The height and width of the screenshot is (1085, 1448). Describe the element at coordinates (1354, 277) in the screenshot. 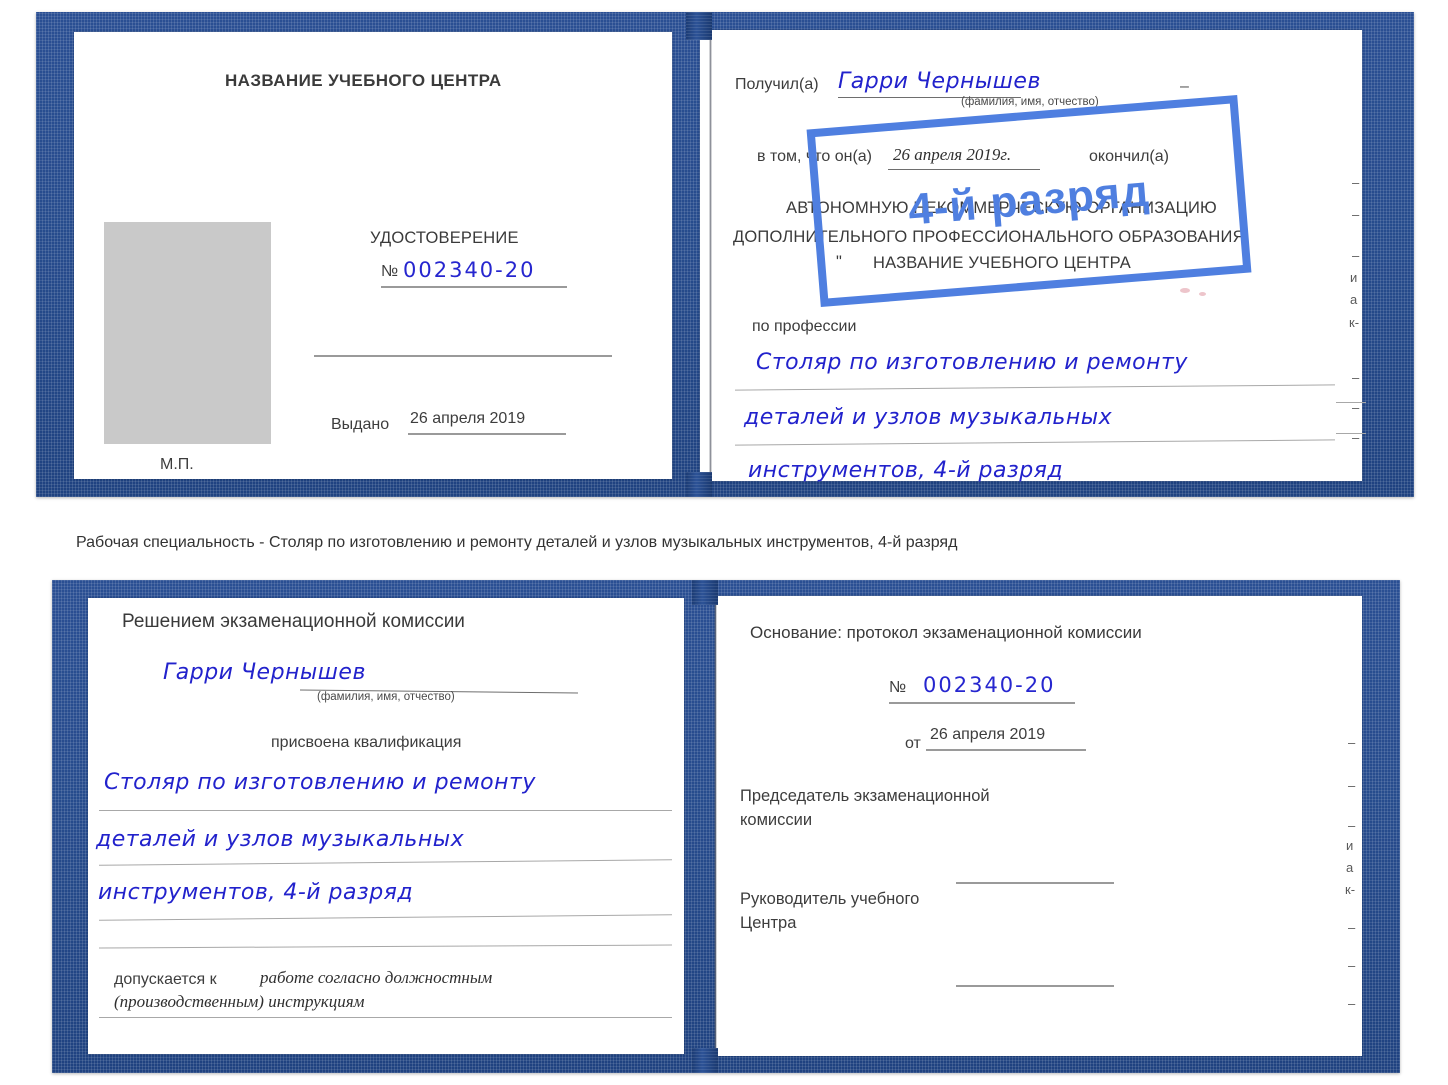

I see `top-edge-mark-3: и` at that location.